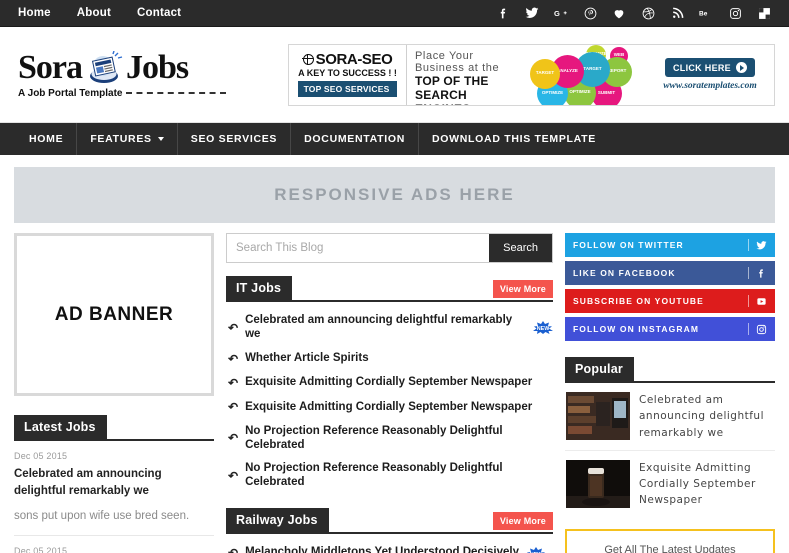 The height and width of the screenshot is (553, 789). I want to click on ad-click-here-button: CLICK HERE, so click(709, 67).